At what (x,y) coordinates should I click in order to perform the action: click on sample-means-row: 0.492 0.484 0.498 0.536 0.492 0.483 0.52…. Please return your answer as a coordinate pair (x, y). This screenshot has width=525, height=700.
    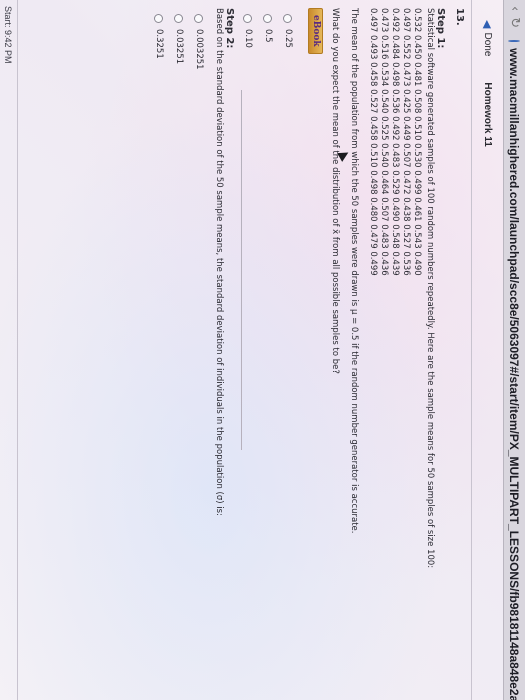
    Looking at the image, I should click on (395, 142).